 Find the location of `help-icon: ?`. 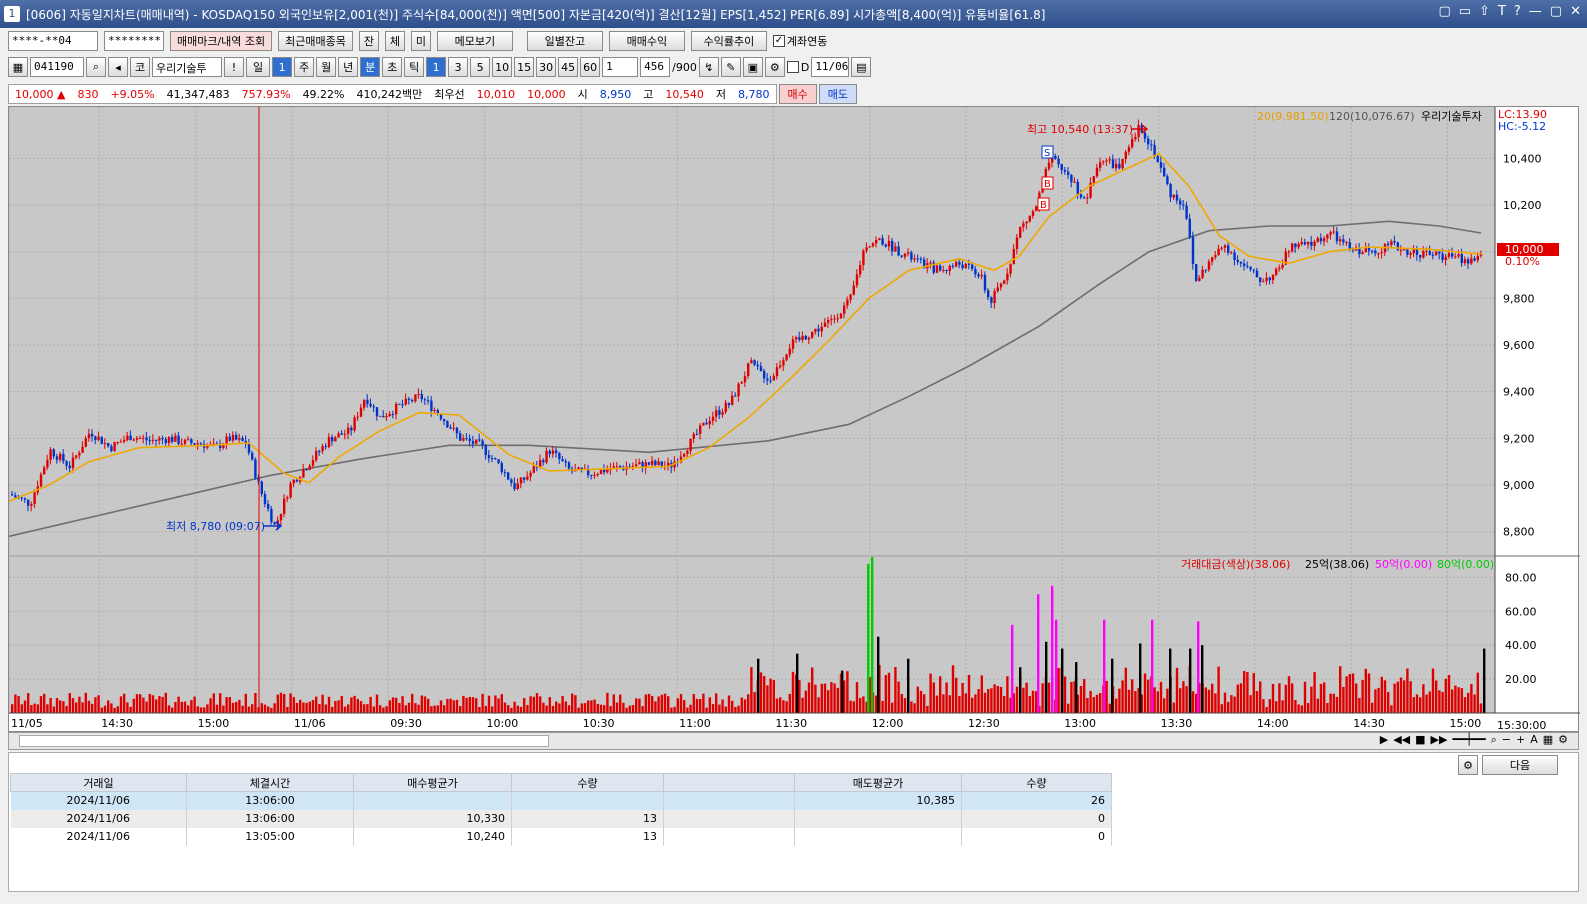

help-icon: ? is located at coordinates (1517, 11).